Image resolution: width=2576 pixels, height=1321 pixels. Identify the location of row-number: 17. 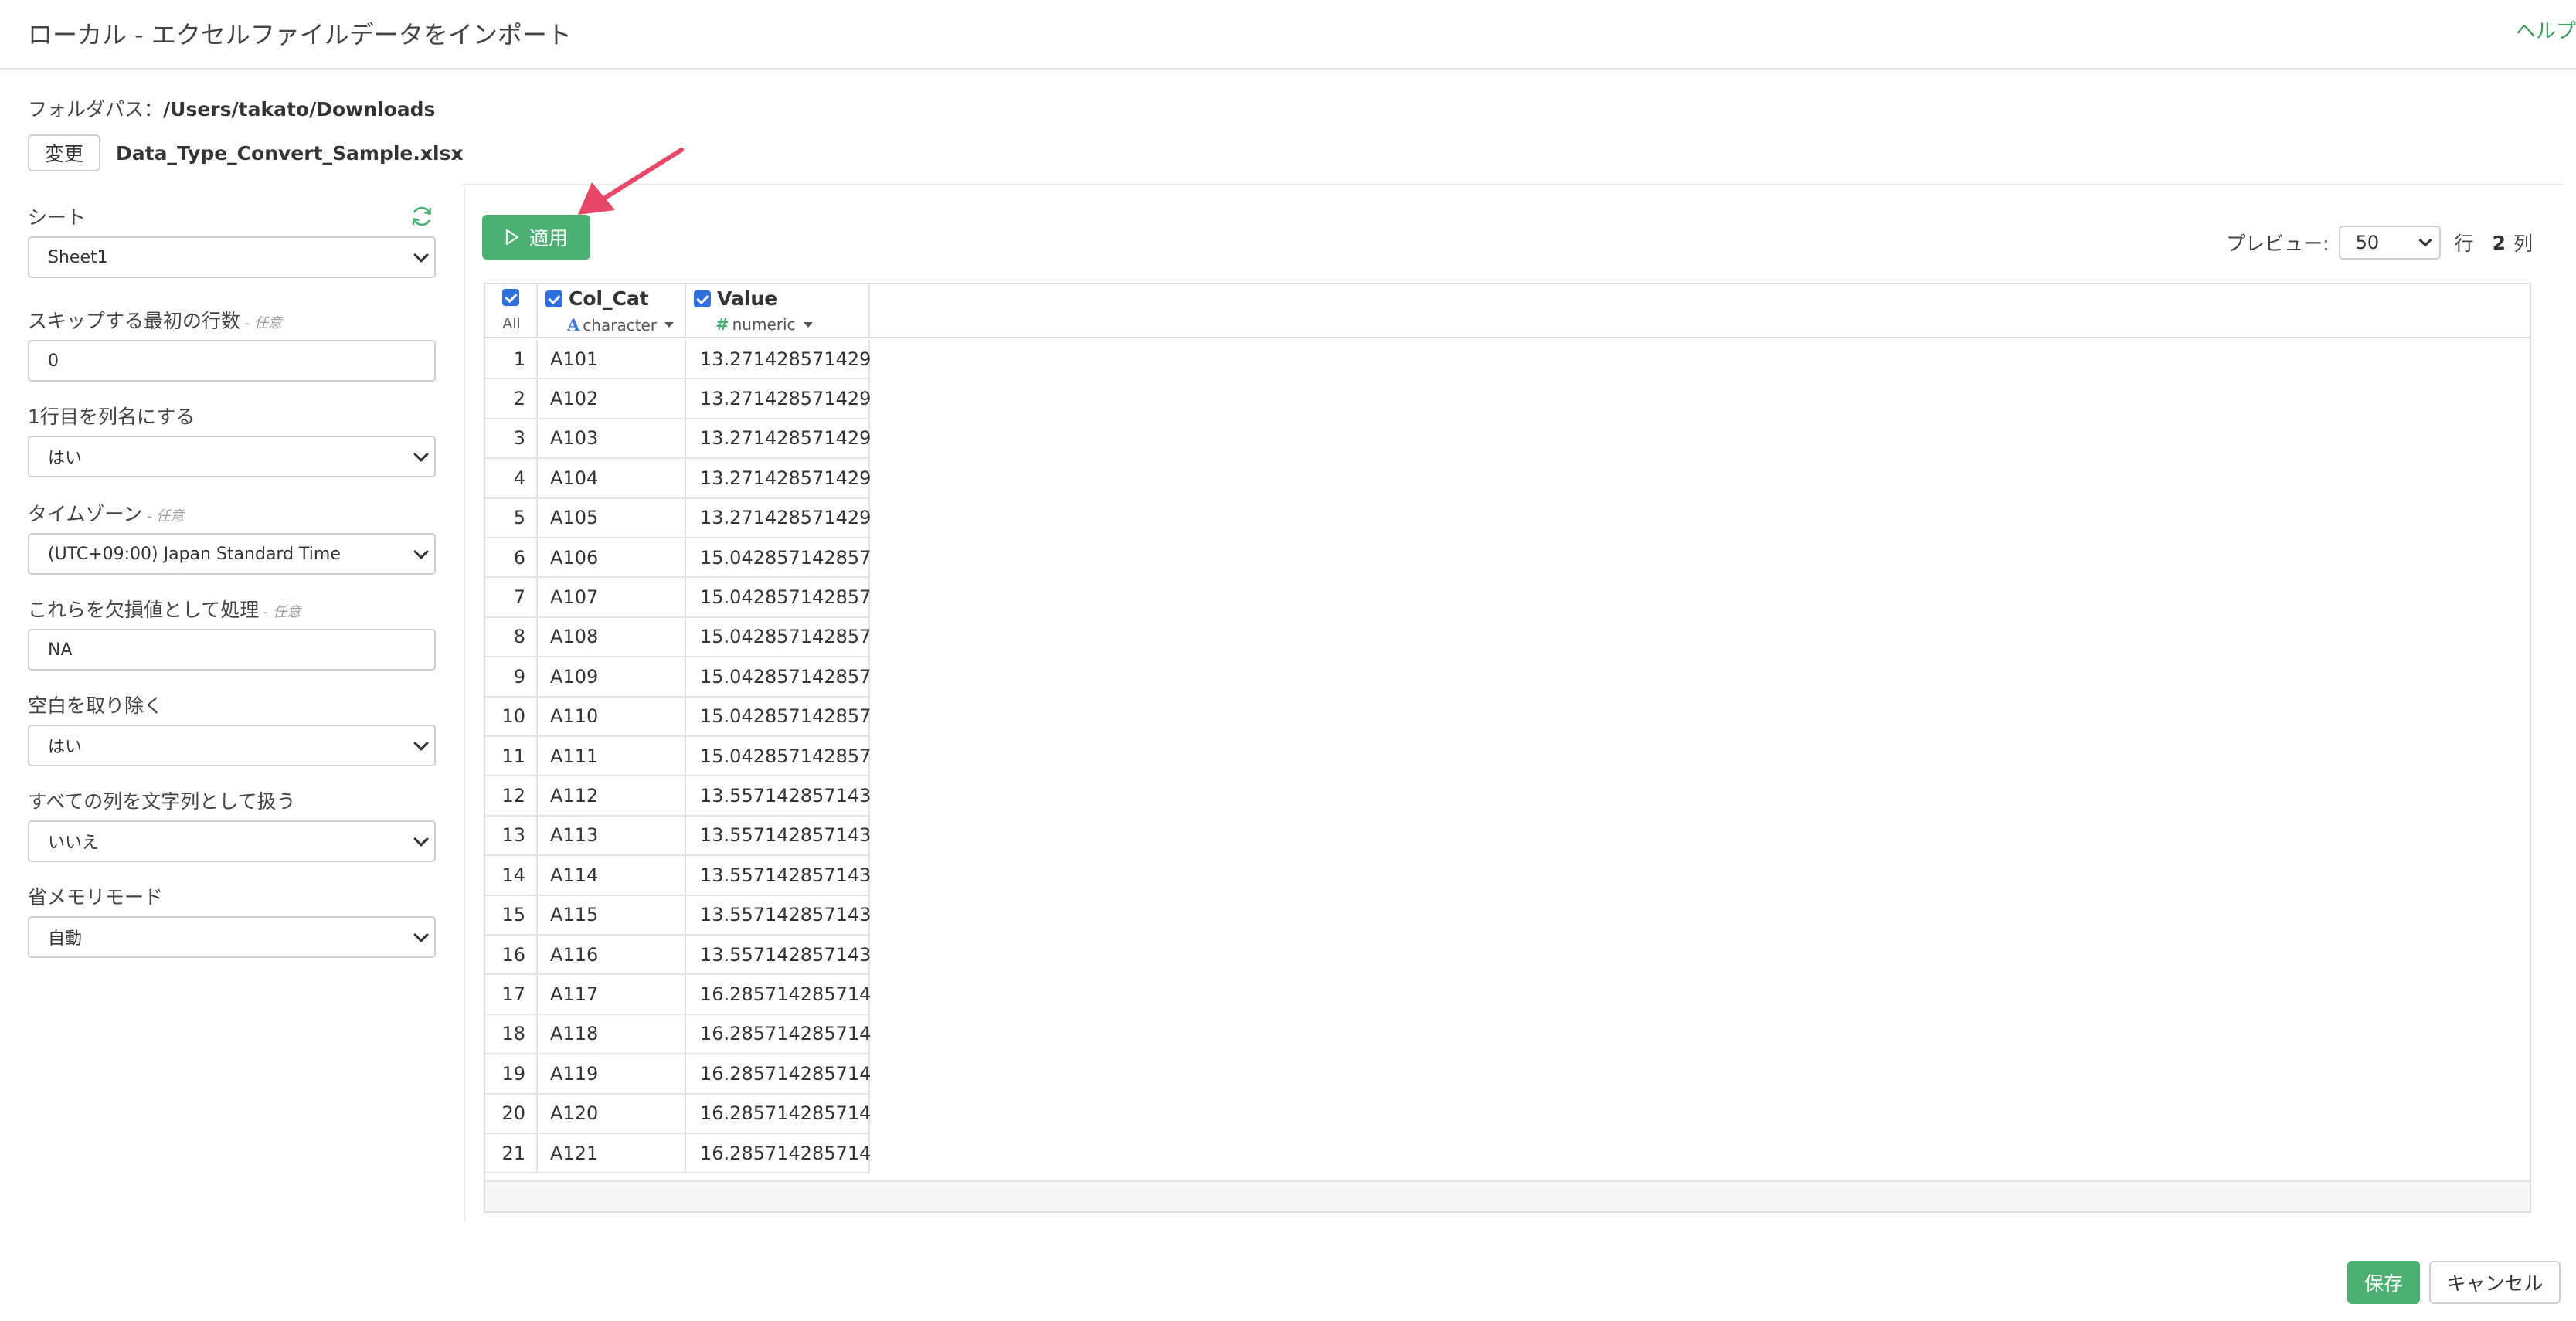
(511, 994).